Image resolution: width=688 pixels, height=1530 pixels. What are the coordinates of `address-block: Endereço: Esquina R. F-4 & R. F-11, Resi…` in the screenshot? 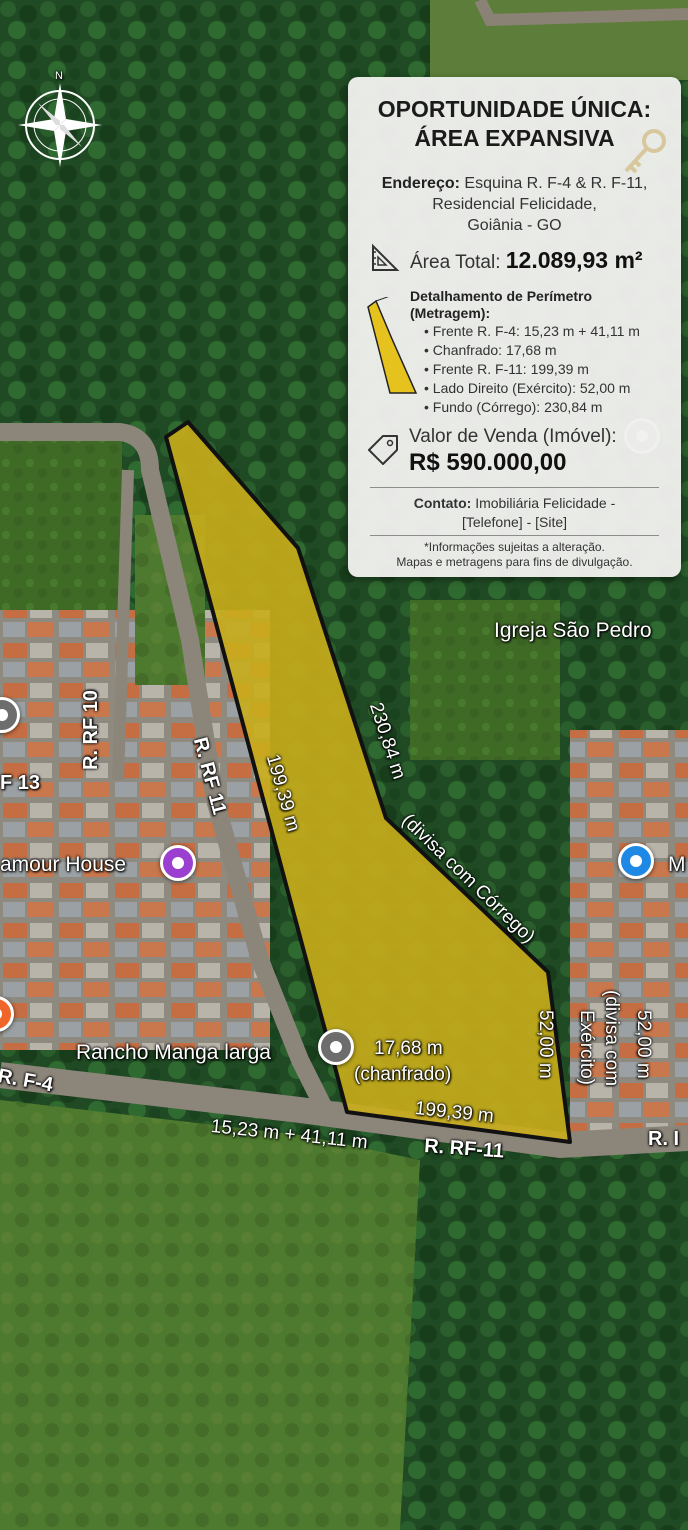 It's located at (514, 204).